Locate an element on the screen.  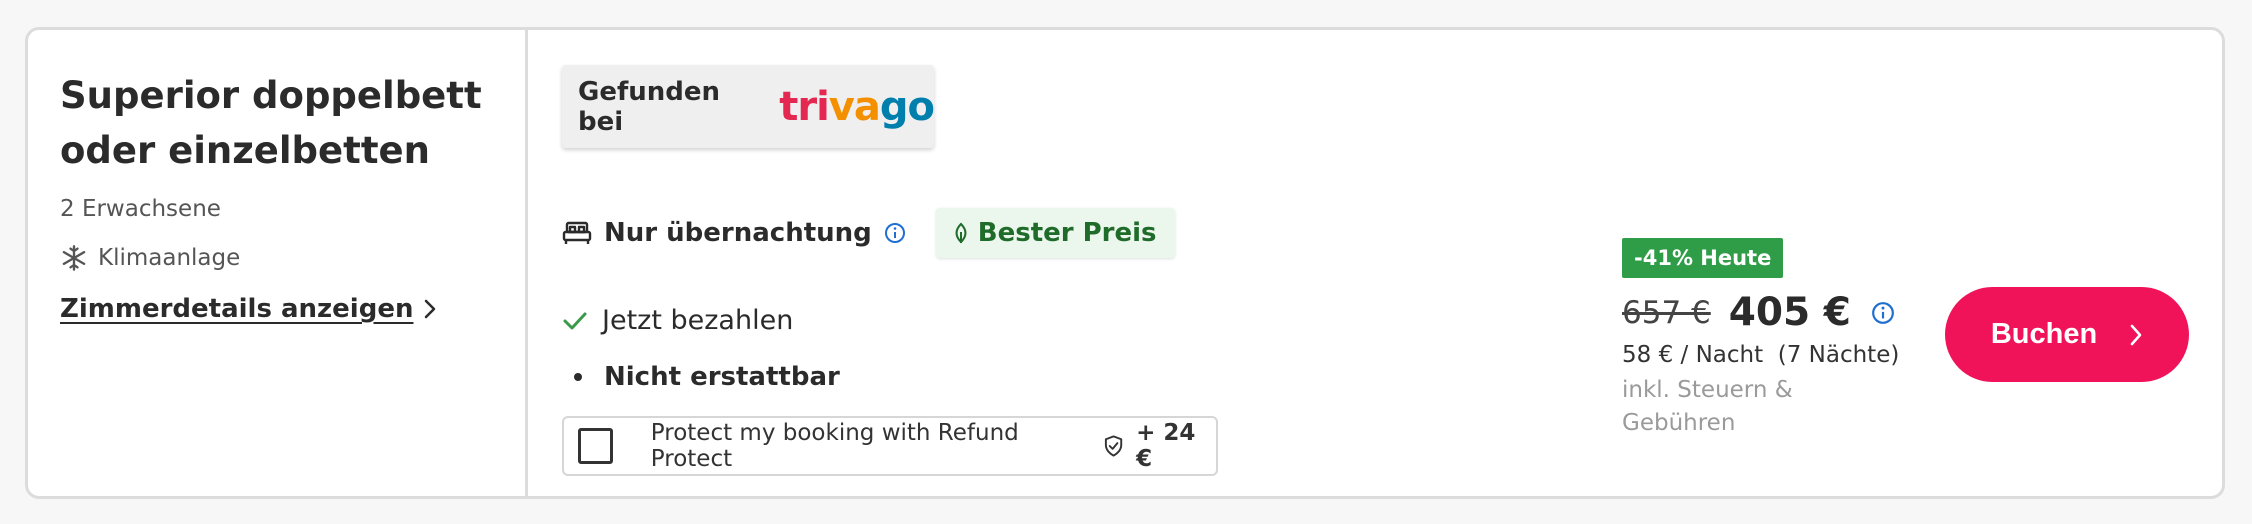
refund-policy-row: Nicht erstattbar is located at coordinates (701, 377).